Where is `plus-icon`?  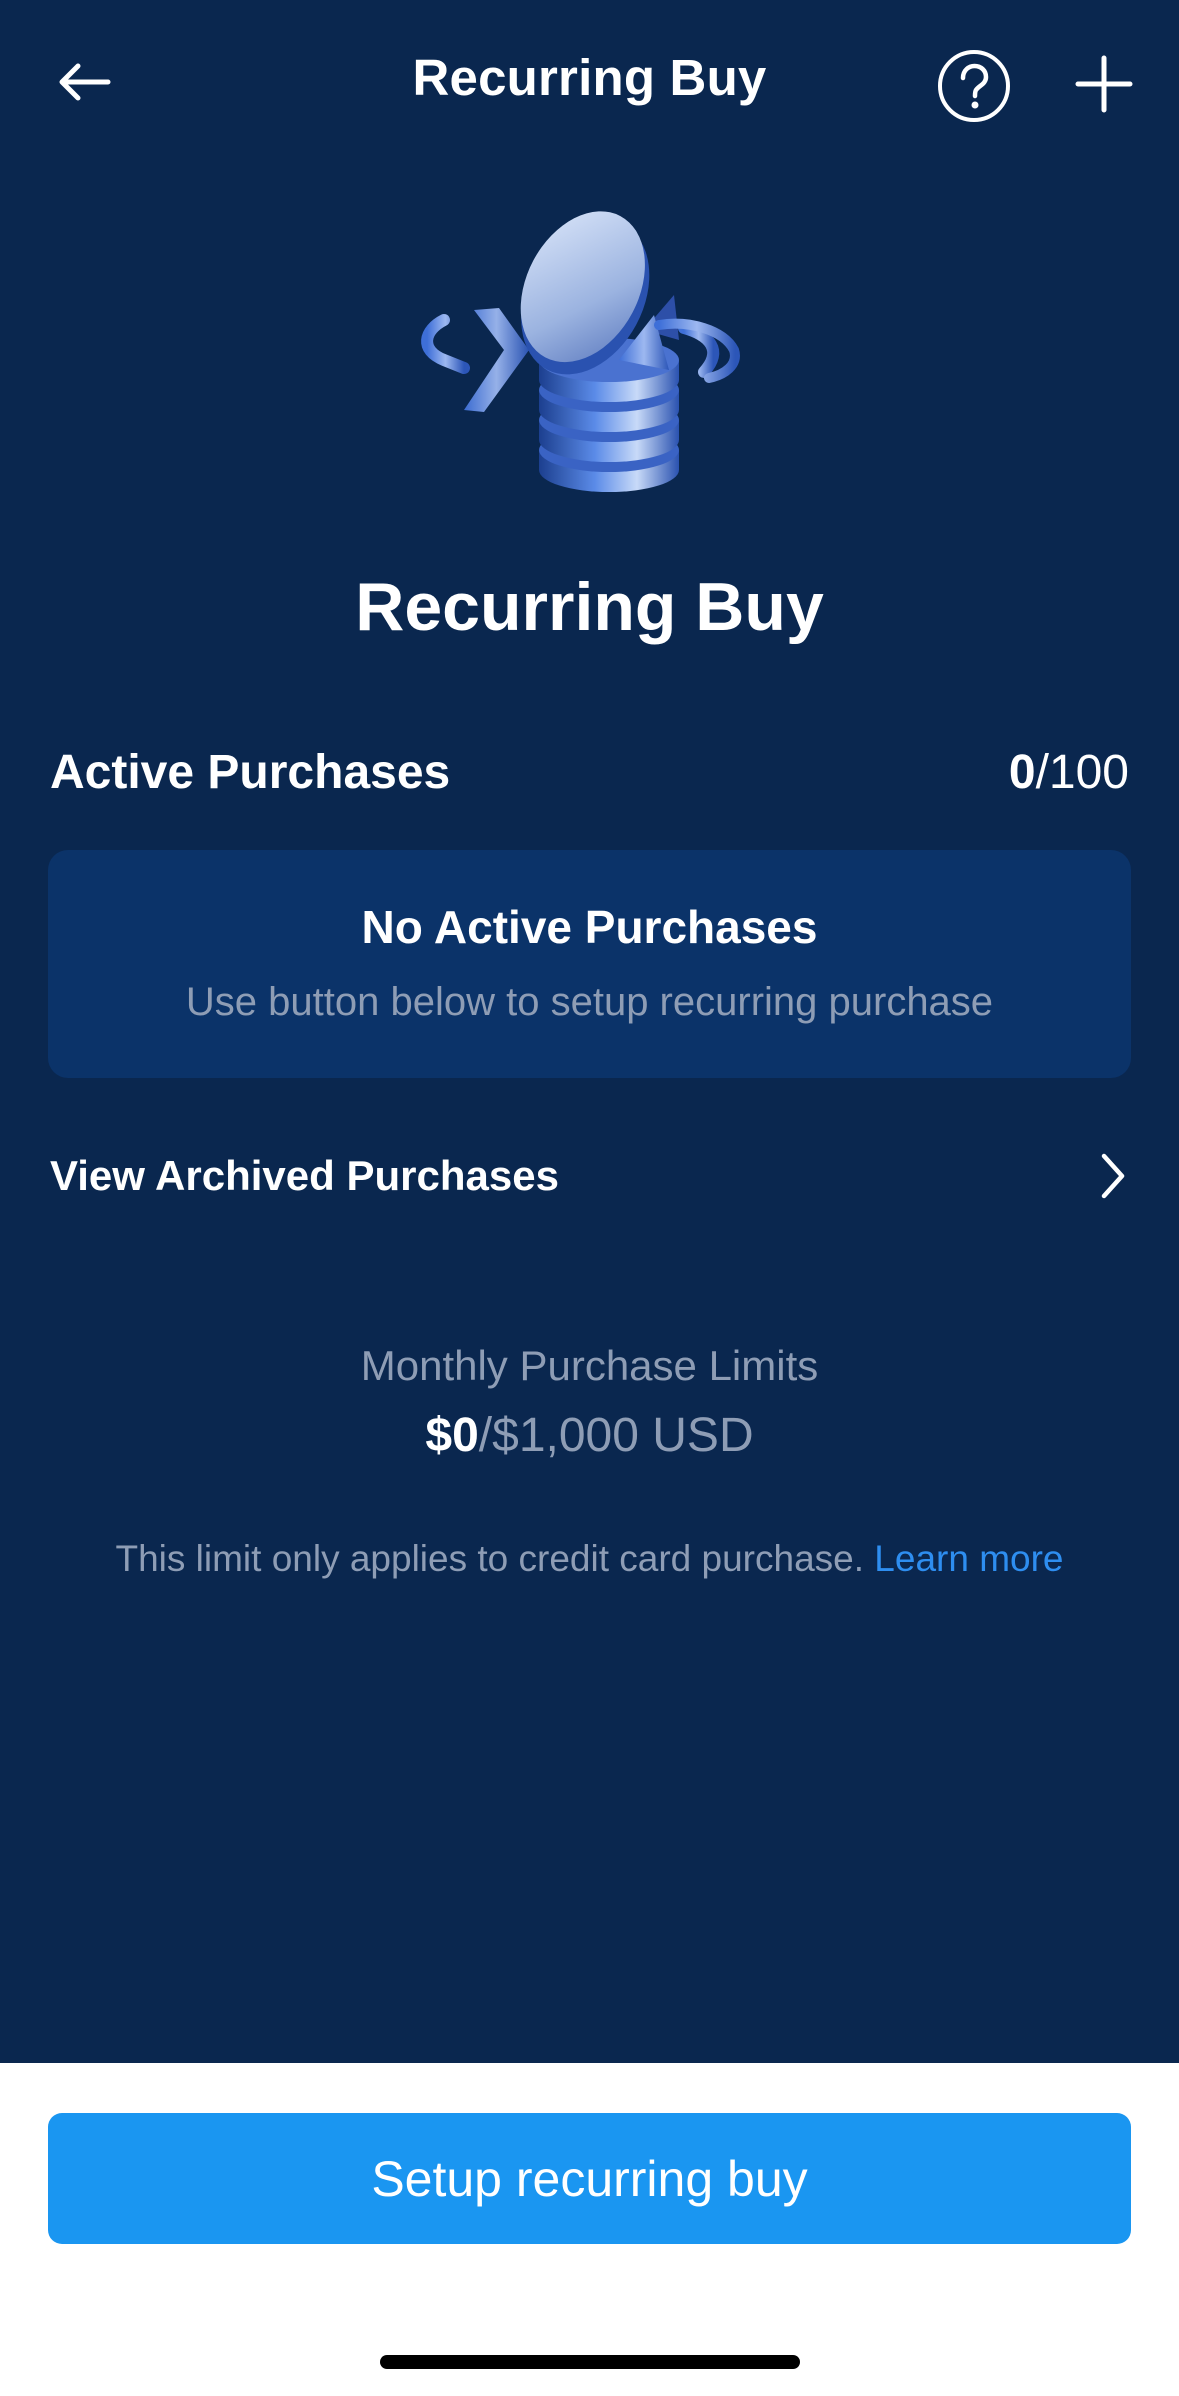
plus-icon is located at coordinates (1104, 84).